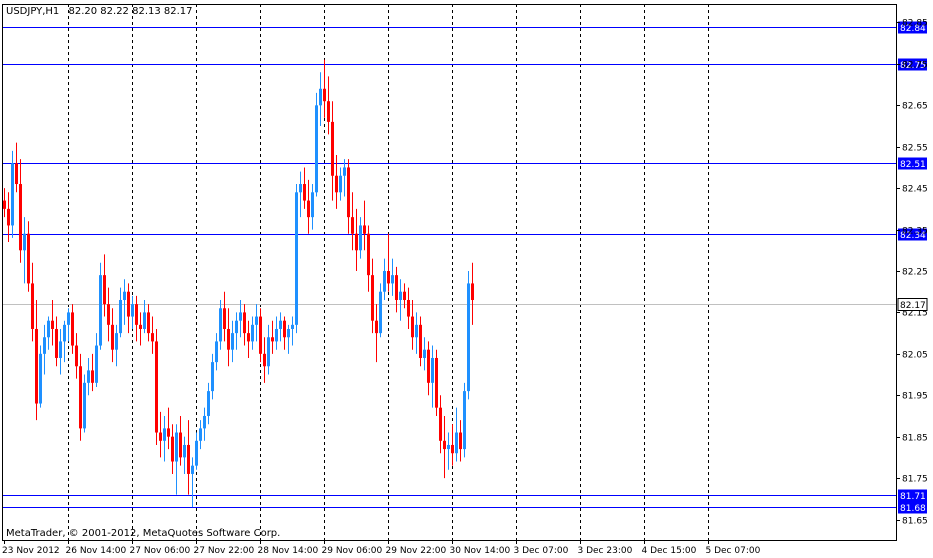  What do you see at coordinates (915, 66) in the screenshot?
I see `price-tick-label: 82.75` at bounding box center [915, 66].